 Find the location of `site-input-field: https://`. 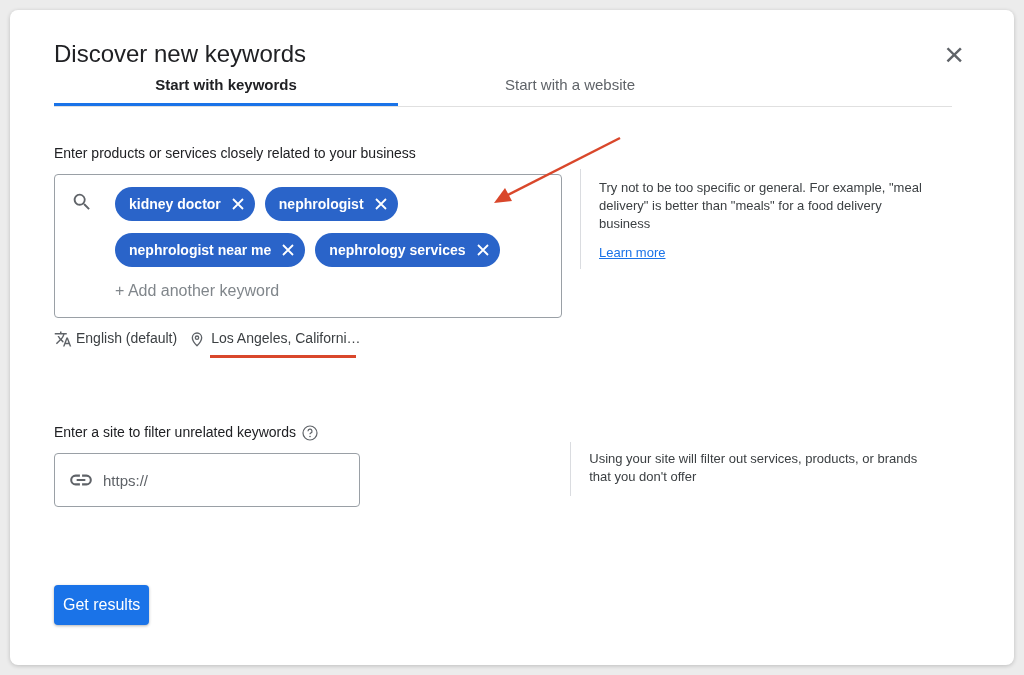

site-input-field: https:// is located at coordinates (207, 480).